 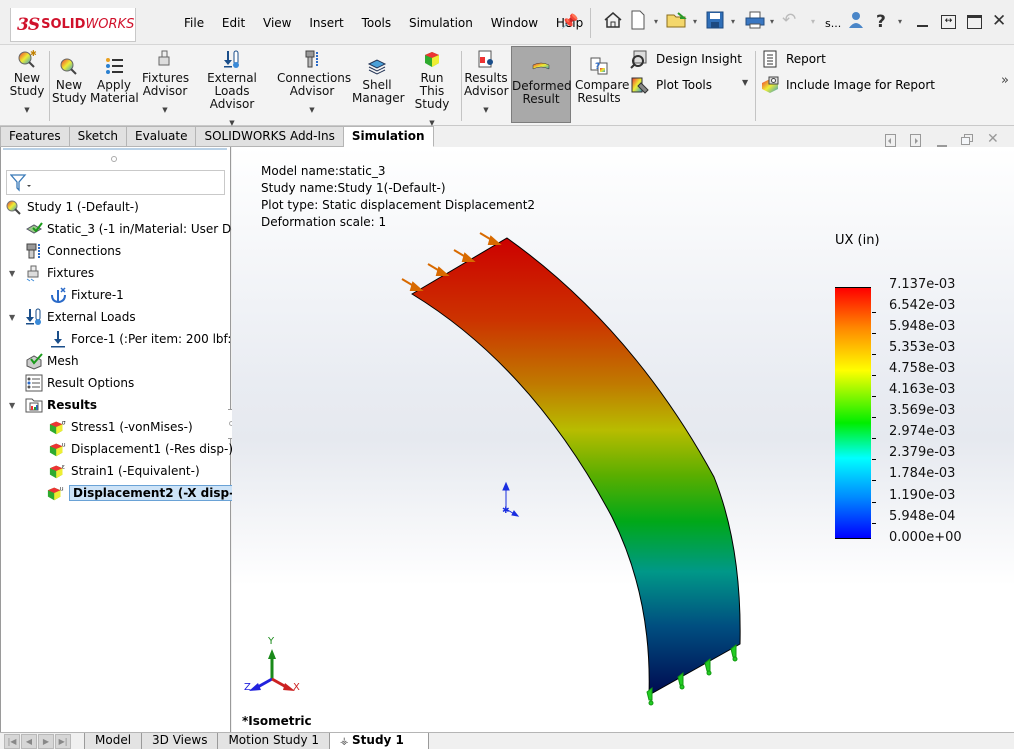 What do you see at coordinates (121, 427) in the screenshot?
I see `tree-item-stress1: σ Stress1 (-vonMises-)` at bounding box center [121, 427].